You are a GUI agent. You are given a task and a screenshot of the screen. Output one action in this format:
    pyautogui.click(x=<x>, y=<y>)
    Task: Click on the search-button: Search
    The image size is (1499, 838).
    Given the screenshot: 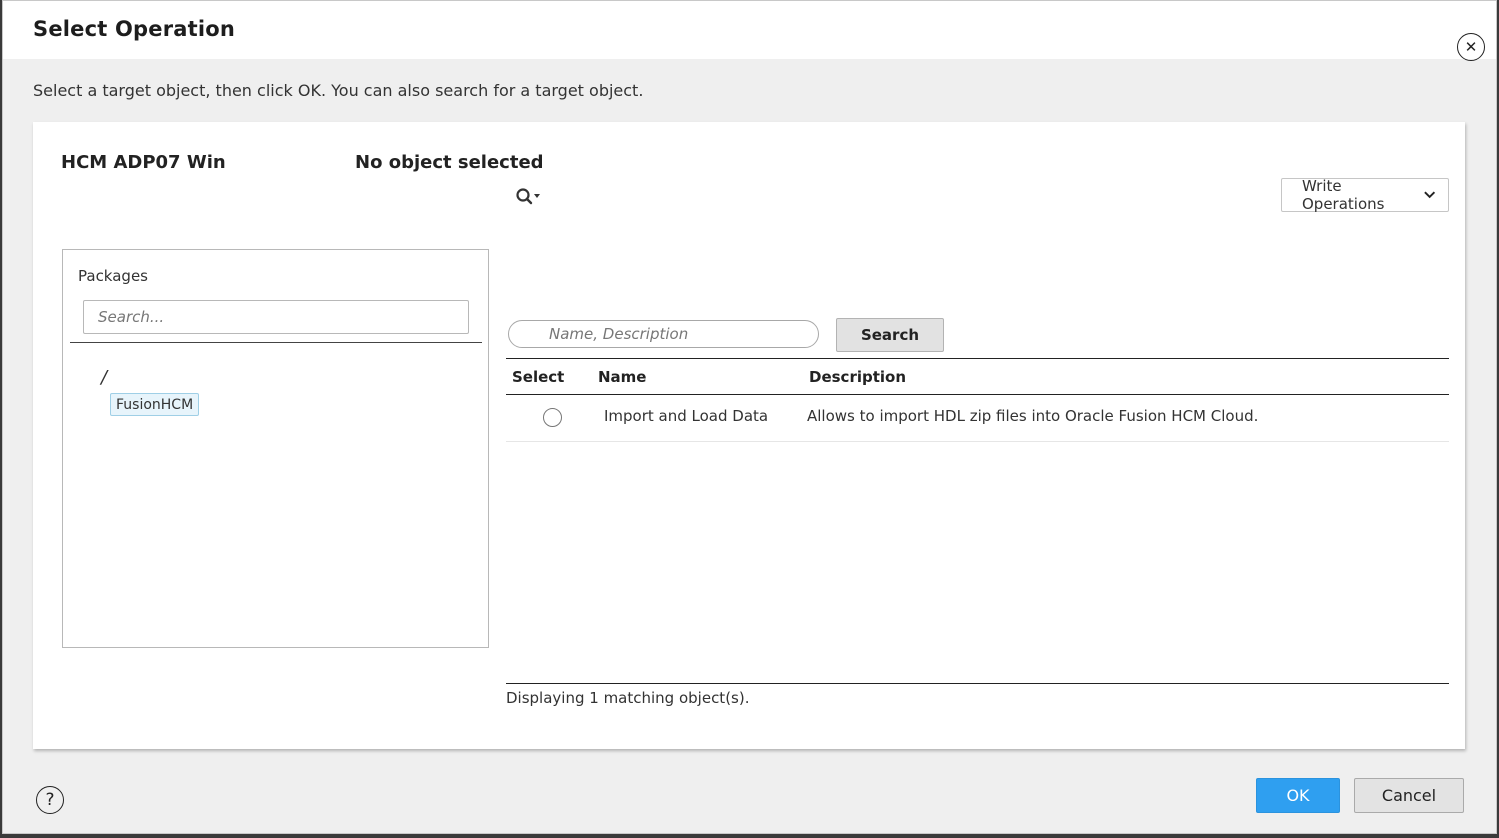 What is the action you would take?
    pyautogui.click(x=890, y=335)
    